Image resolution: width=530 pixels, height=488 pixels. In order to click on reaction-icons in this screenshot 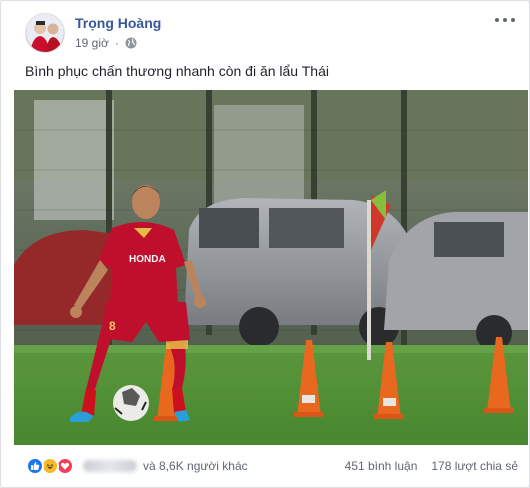, I will do `click(50, 466)`.